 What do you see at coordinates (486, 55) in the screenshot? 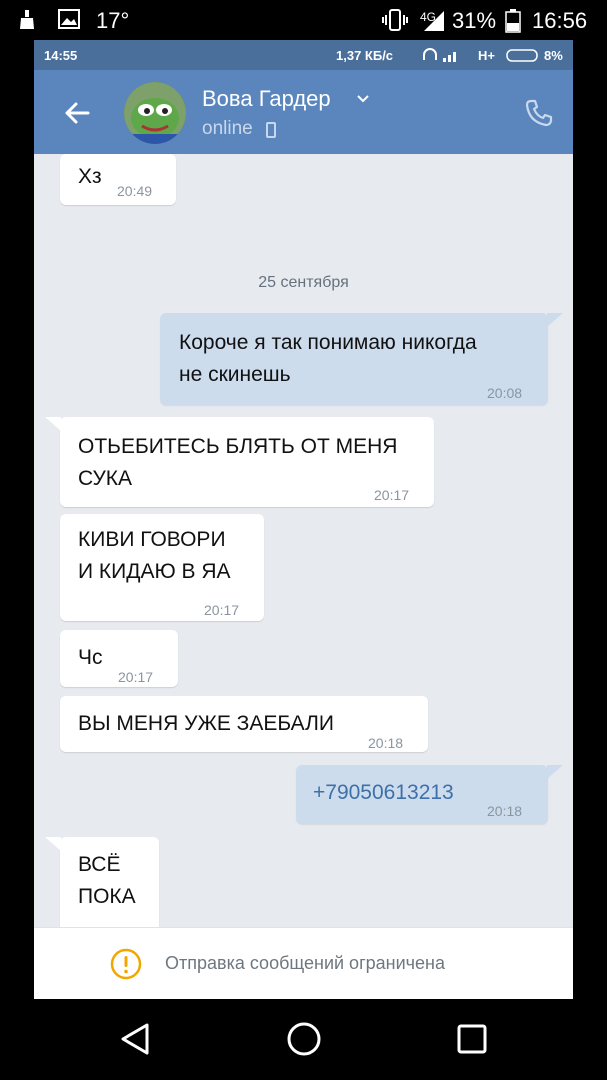
I see `inner-net-type: H+` at bounding box center [486, 55].